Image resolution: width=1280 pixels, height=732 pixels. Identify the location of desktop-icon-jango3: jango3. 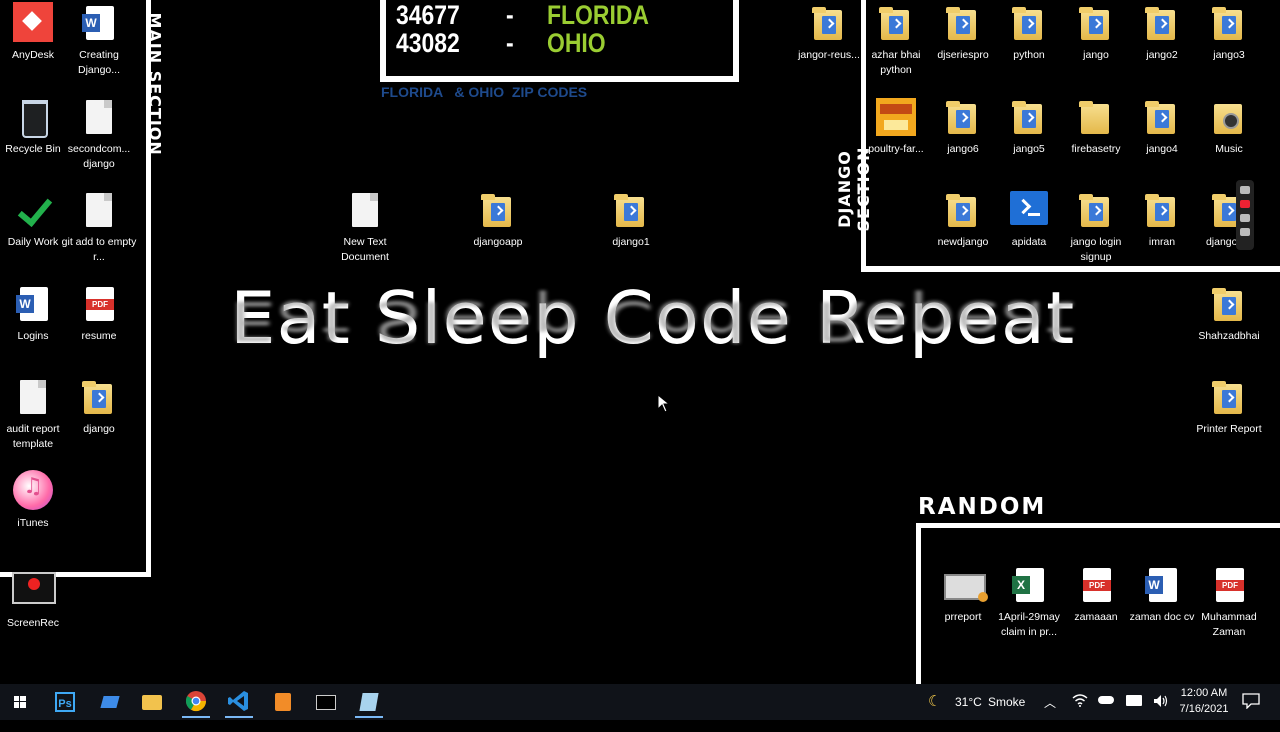
(1229, 32).